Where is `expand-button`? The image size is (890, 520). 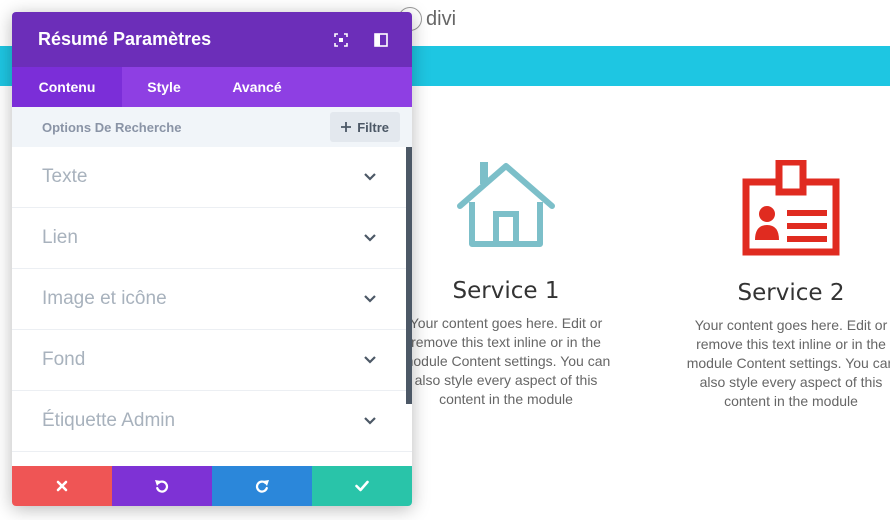 expand-button is located at coordinates (341, 40).